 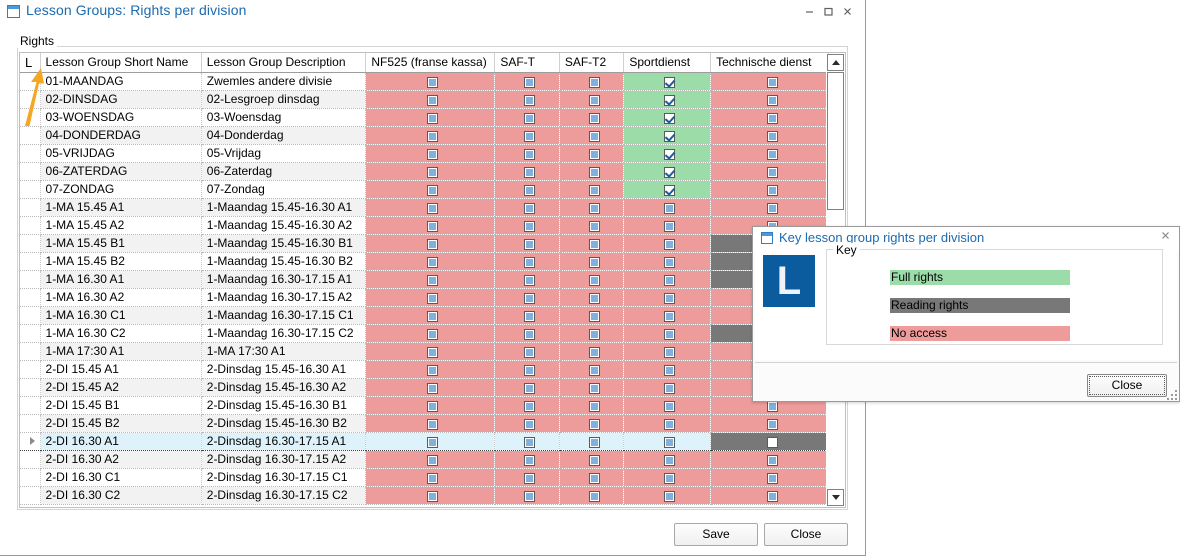 I want to click on column-header-short-name: Lesson Group Short Name, so click(x=121, y=63).